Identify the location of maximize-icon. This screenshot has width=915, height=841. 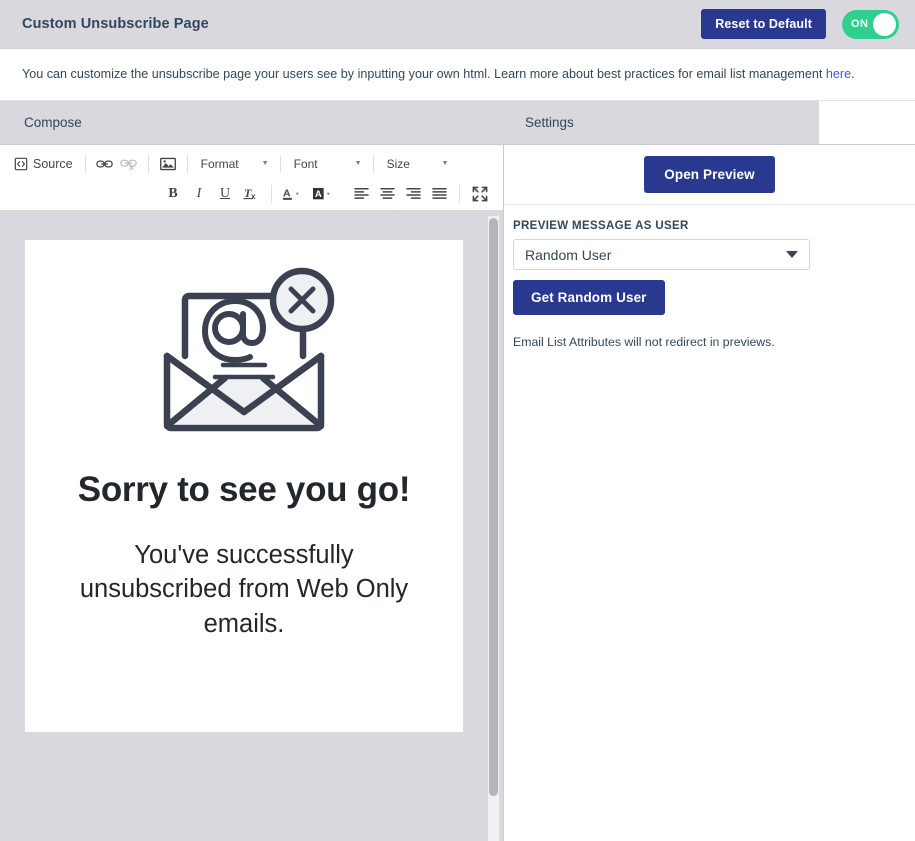
(480, 194).